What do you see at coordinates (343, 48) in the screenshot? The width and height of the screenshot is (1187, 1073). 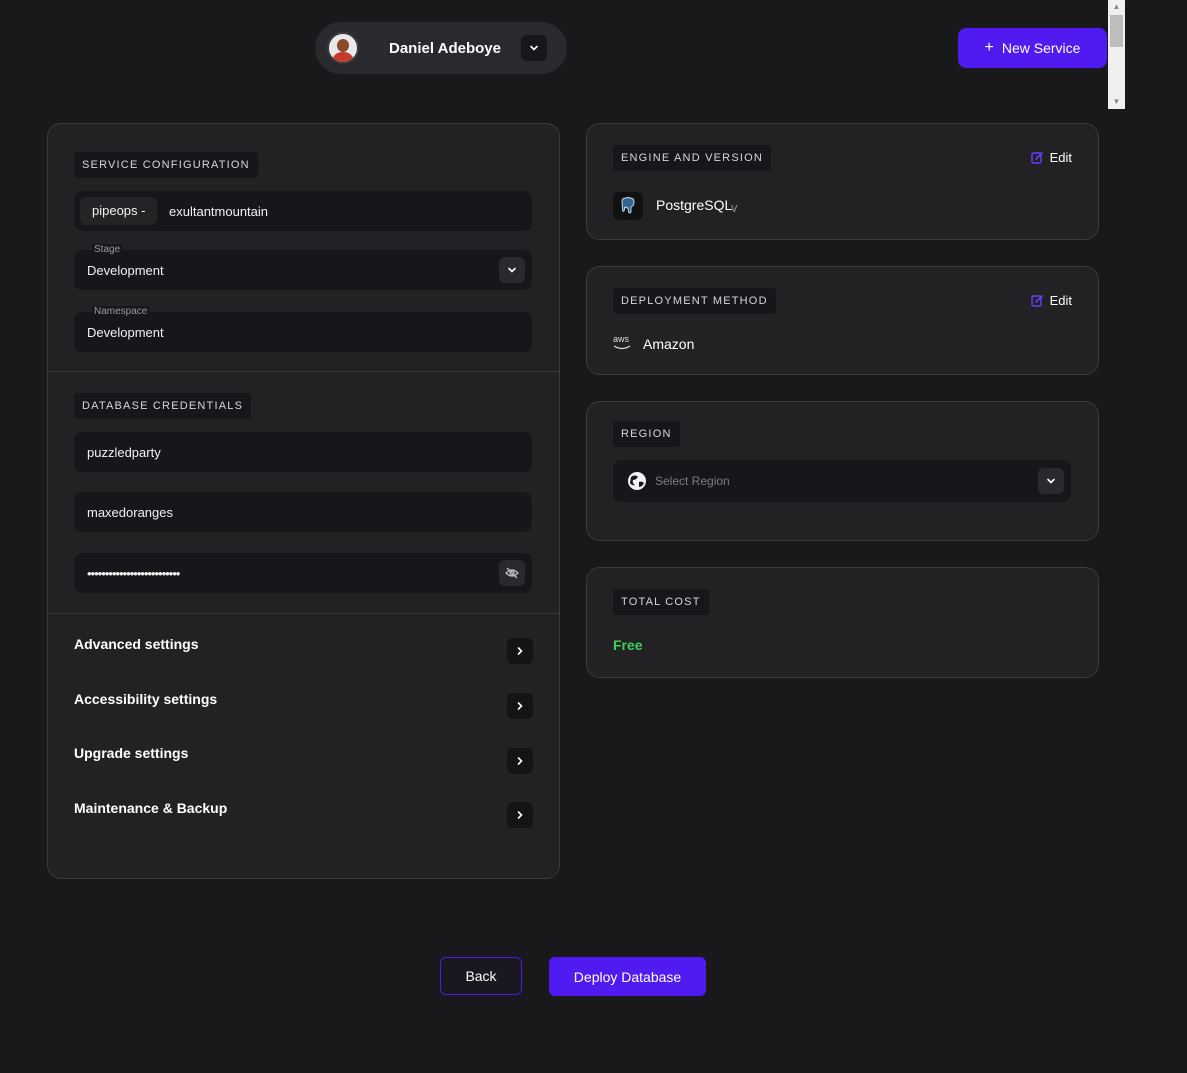 I see `avatar` at bounding box center [343, 48].